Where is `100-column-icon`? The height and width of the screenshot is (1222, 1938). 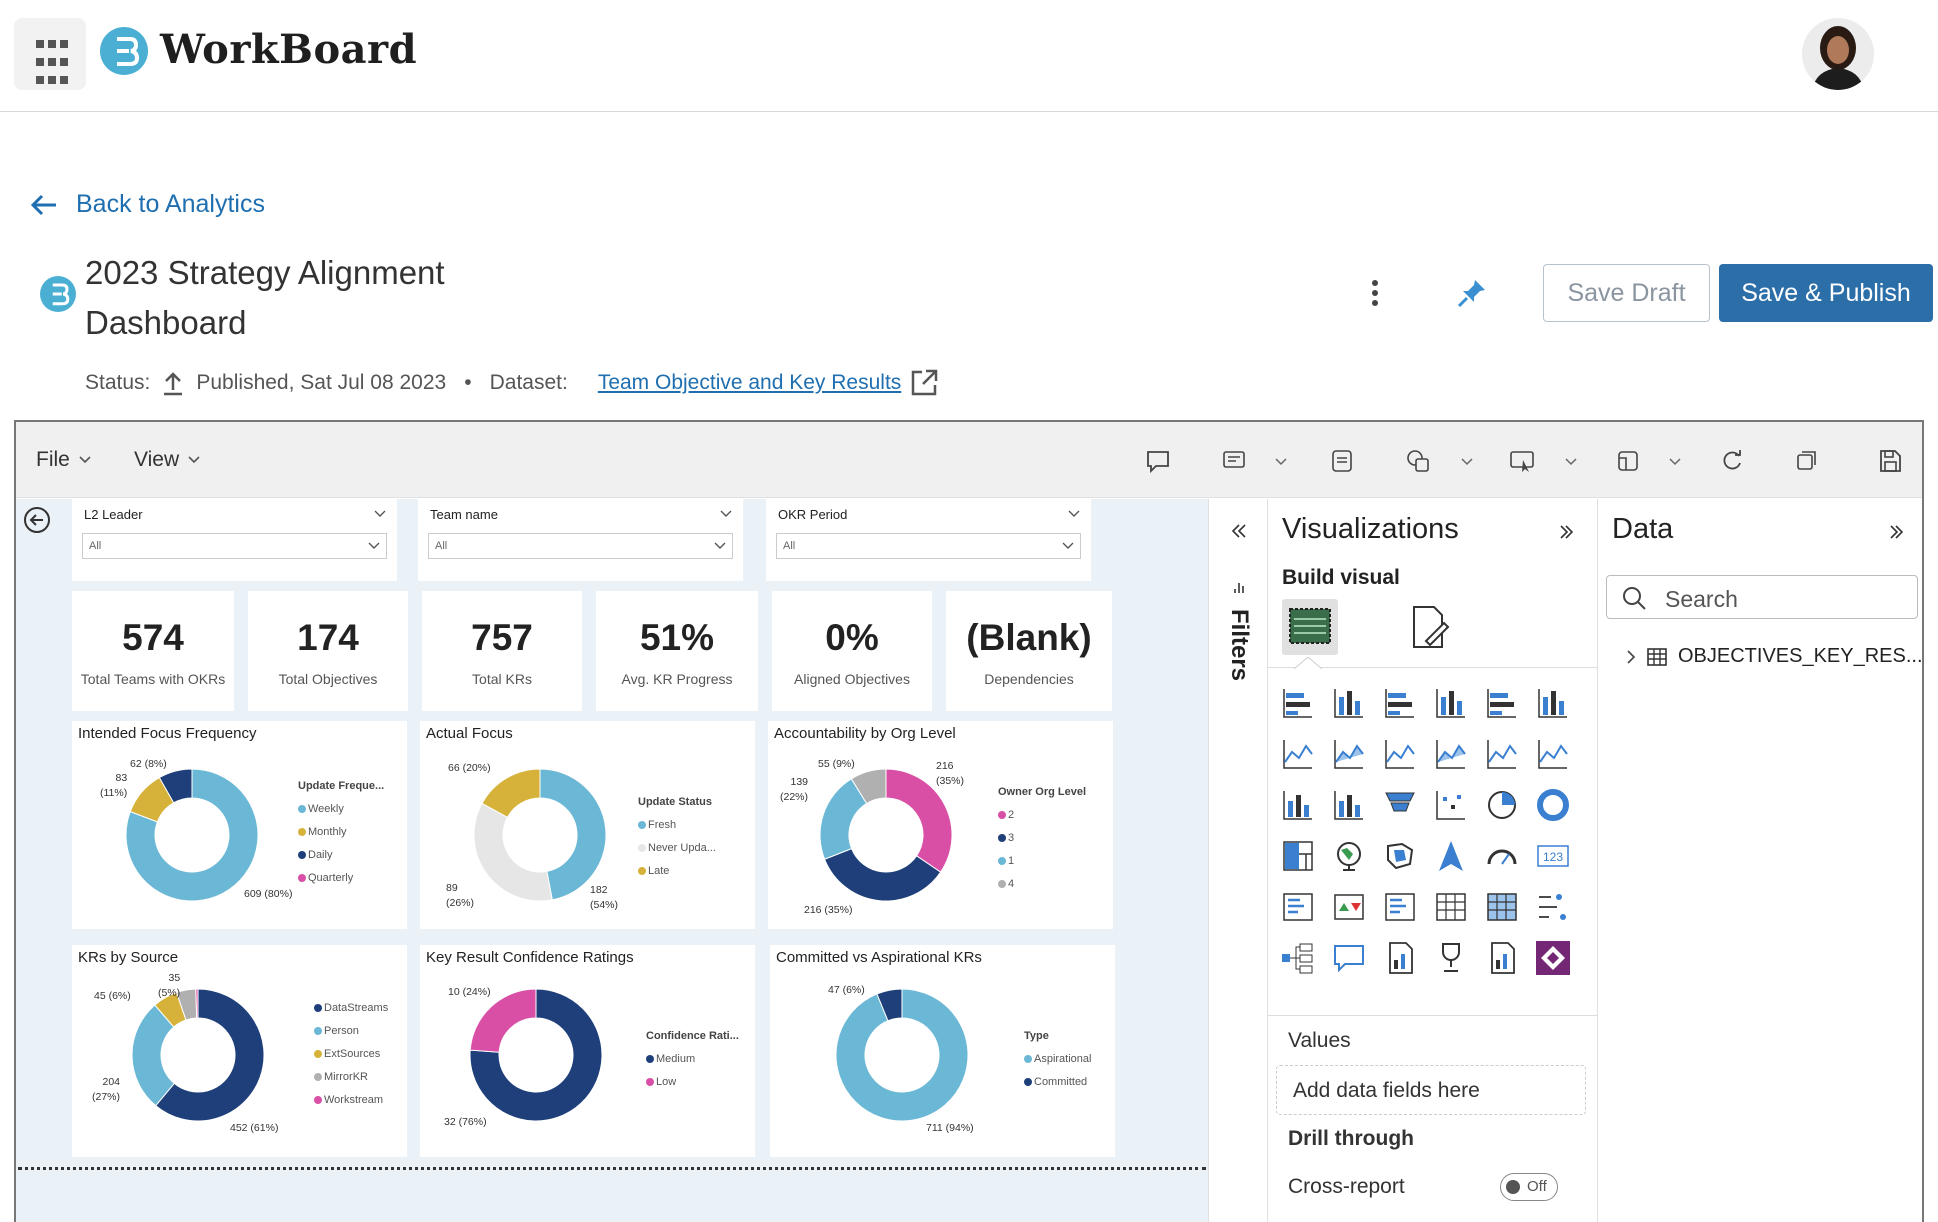 100-column-icon is located at coordinates (1553, 703).